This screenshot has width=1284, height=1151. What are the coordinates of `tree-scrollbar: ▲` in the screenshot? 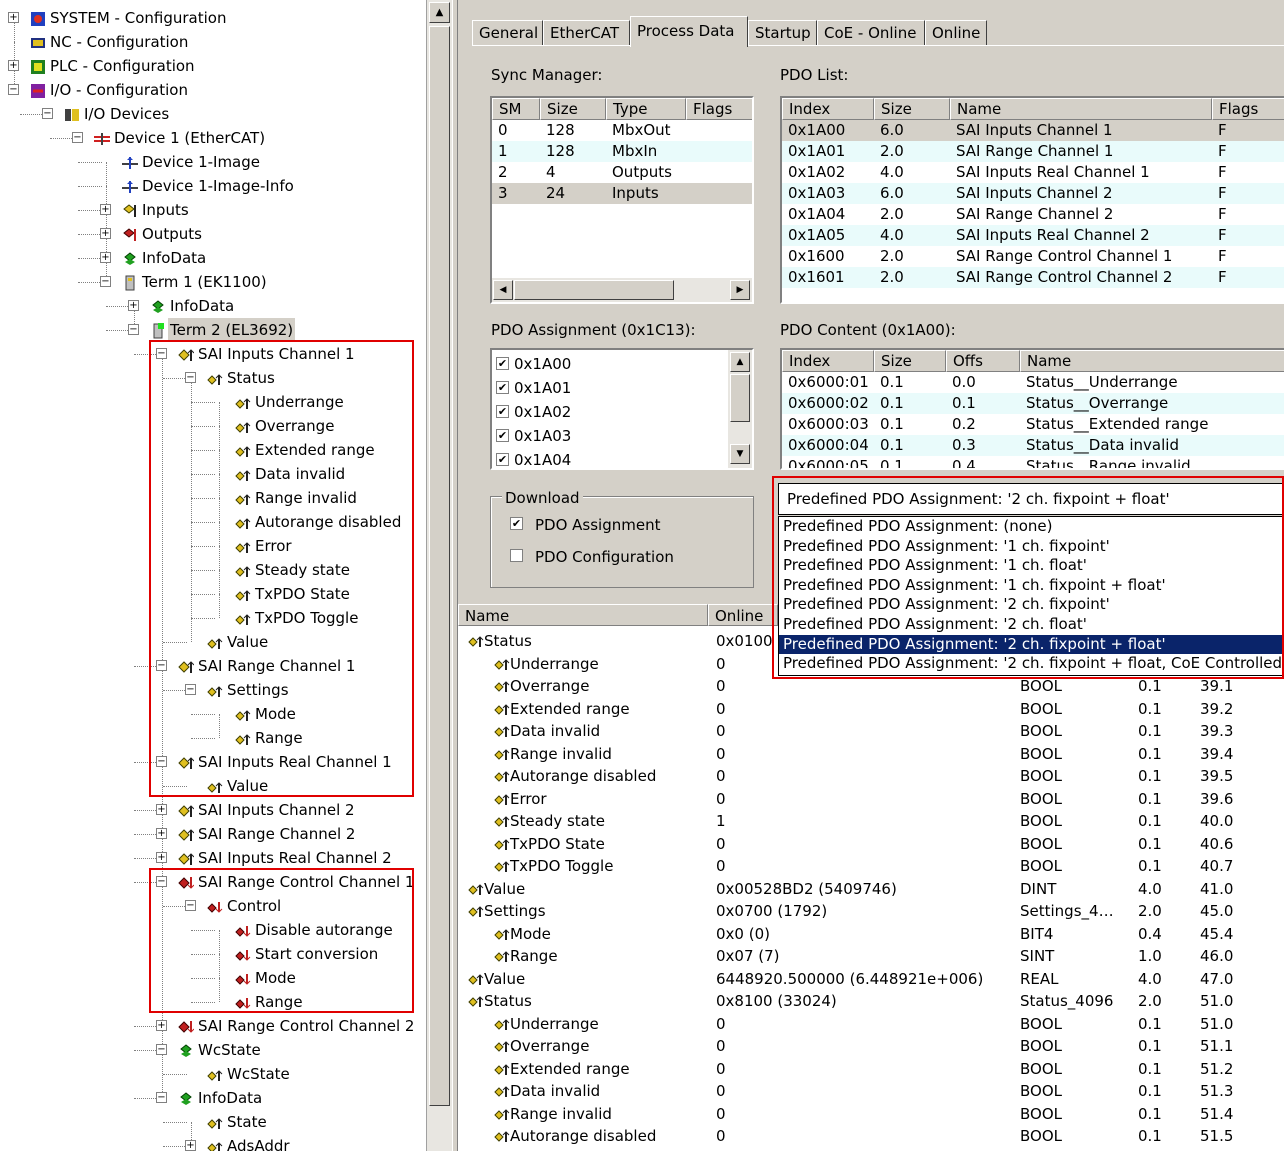 It's located at (439, 575).